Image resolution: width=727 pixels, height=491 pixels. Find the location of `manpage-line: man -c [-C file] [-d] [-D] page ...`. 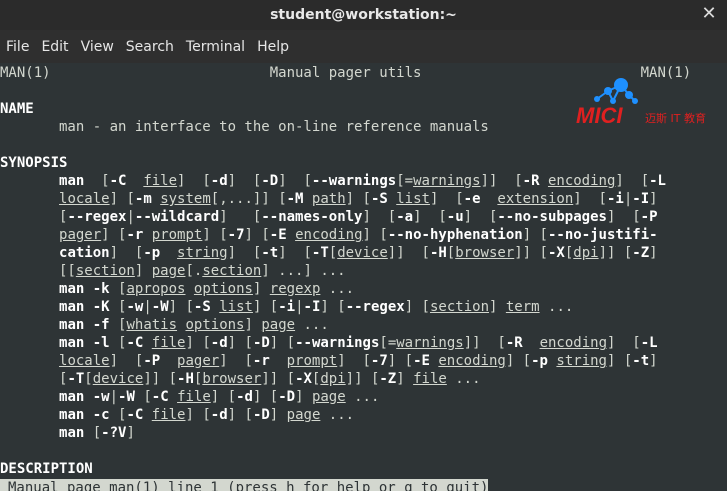

manpage-line: man -c [-C file] [-d] [-D] page ... is located at coordinates (177, 415).